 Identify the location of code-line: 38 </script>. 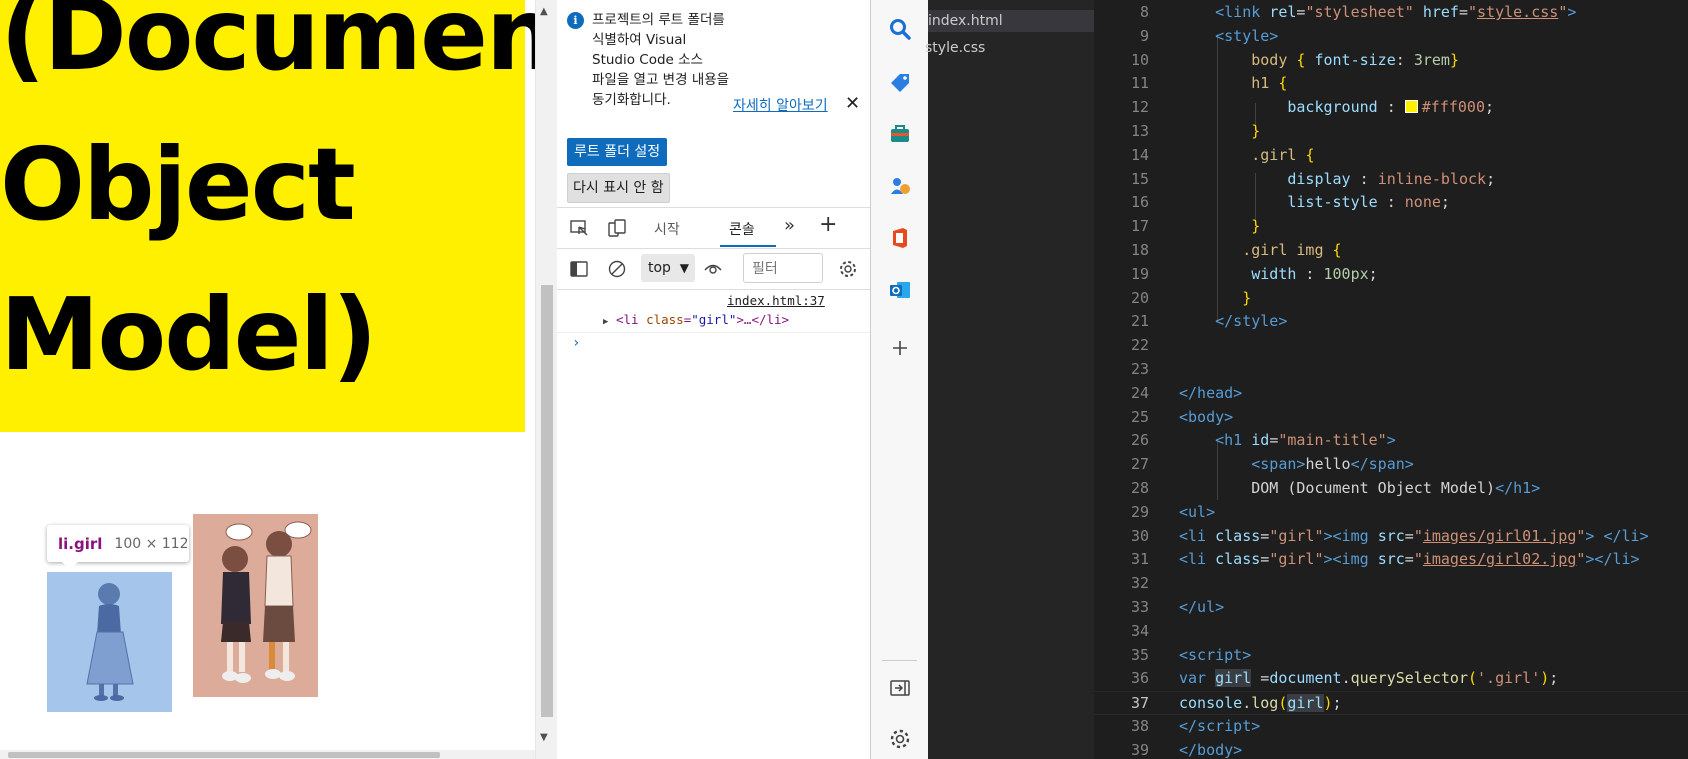
(1391, 727).